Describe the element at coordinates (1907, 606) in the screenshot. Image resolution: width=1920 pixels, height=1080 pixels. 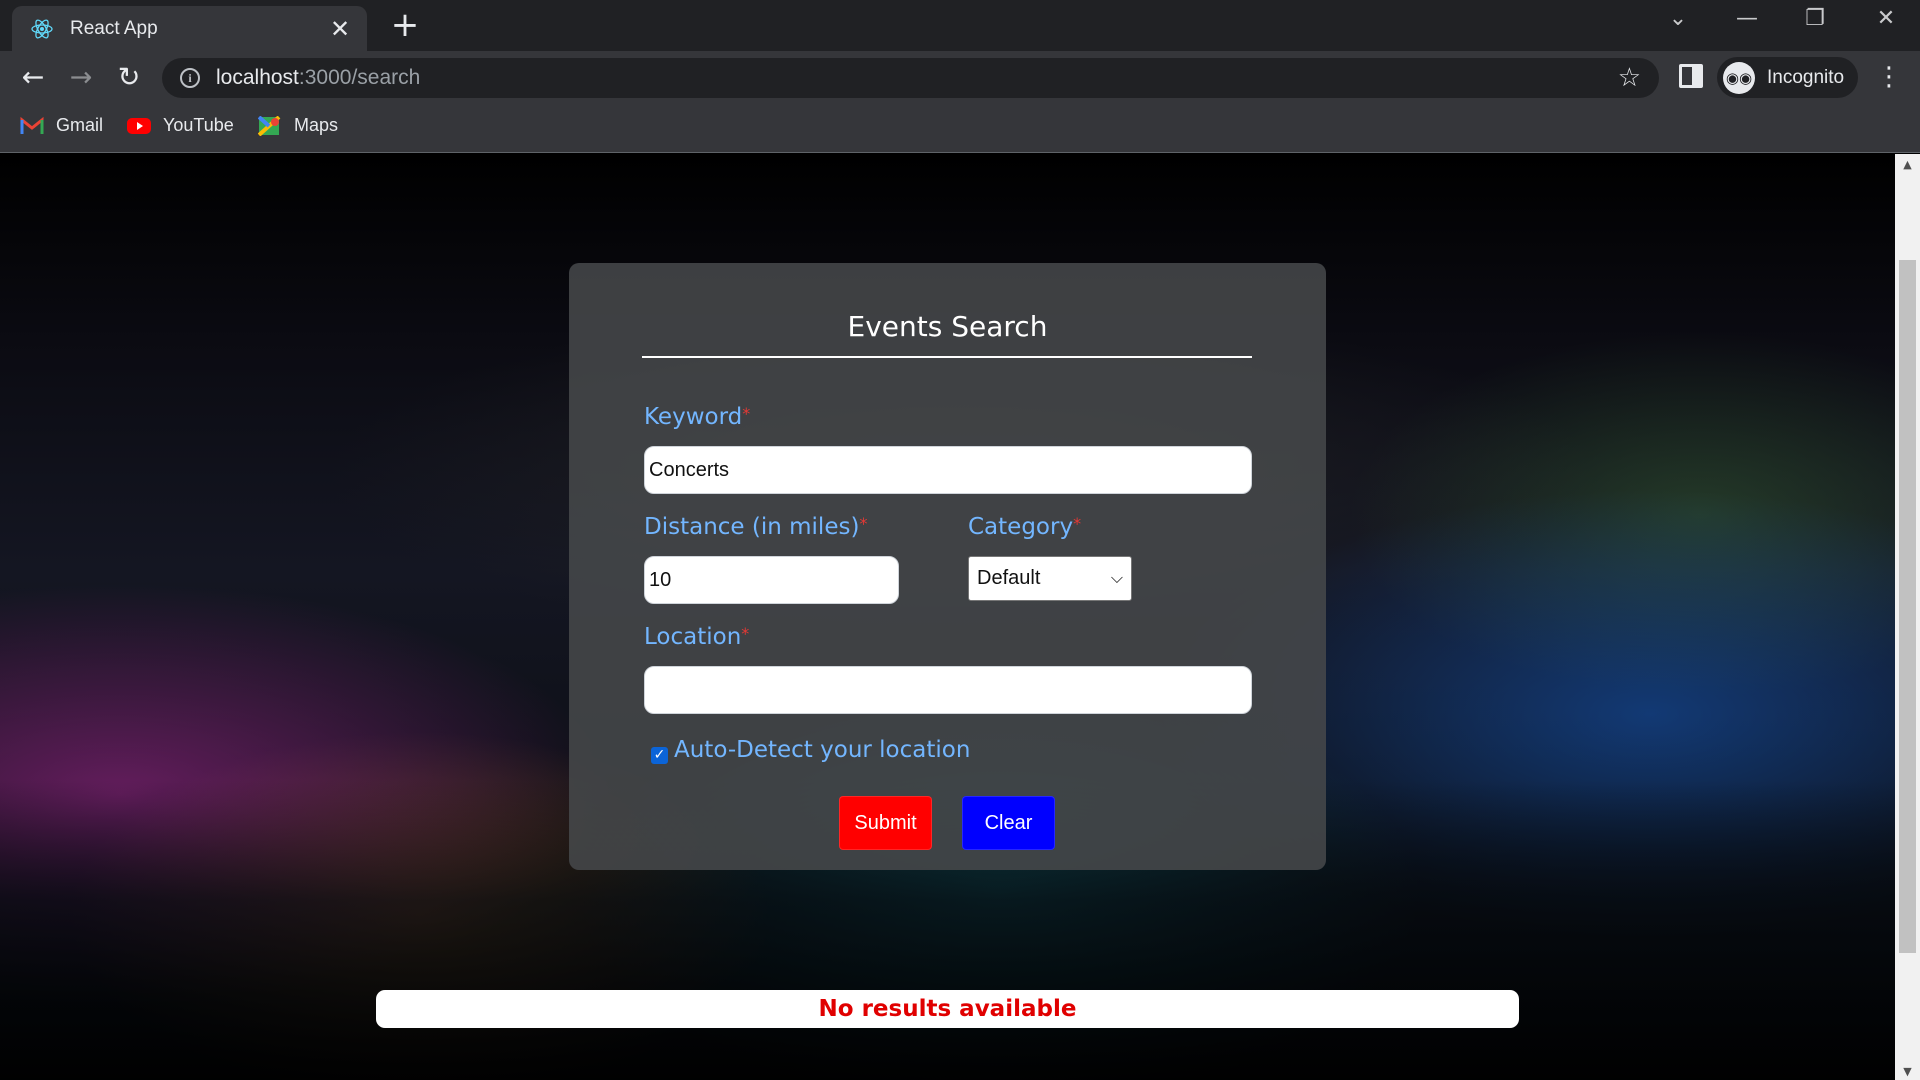
I see `scrollbar-thumb` at that location.